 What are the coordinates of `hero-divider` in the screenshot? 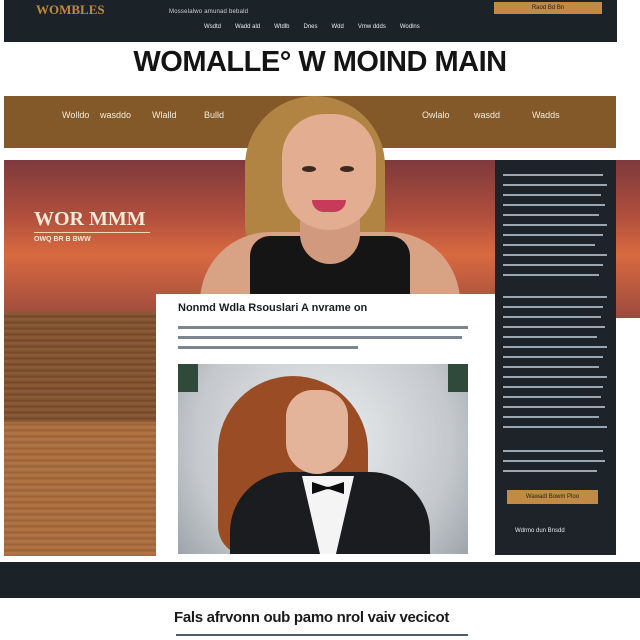 It's located at (92, 232).